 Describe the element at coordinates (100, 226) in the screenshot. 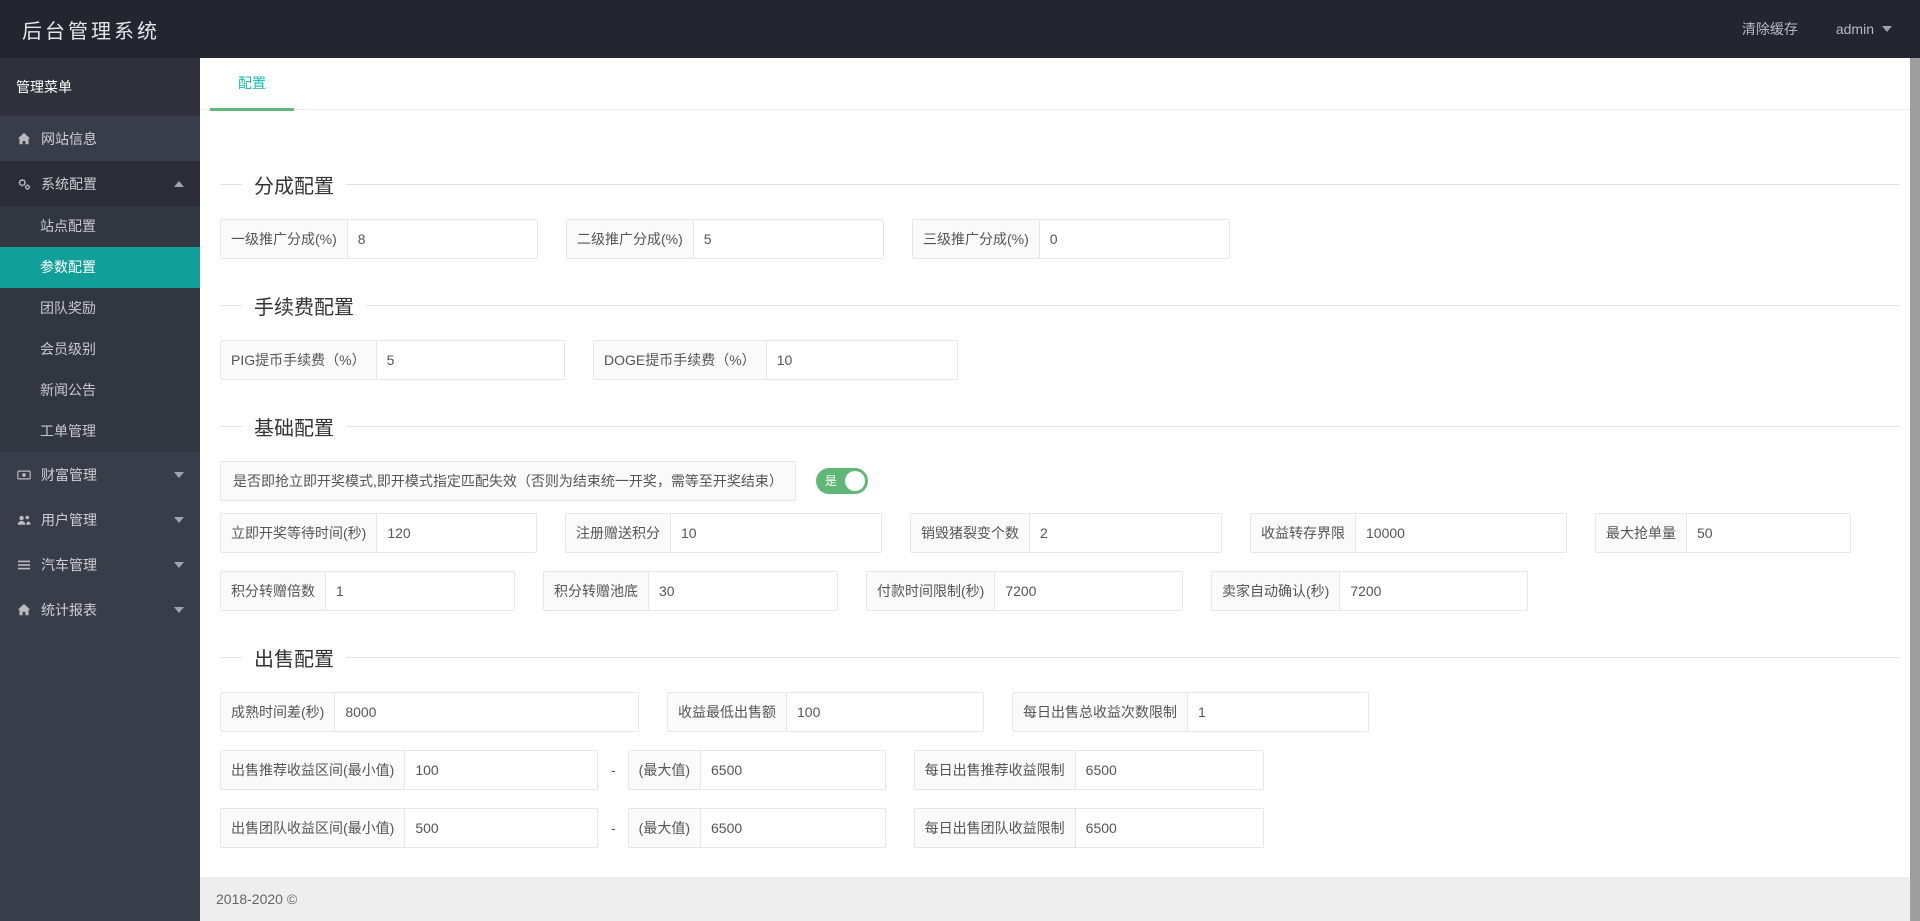

I see `sidebar-subitem-site-config: 站点配置` at that location.